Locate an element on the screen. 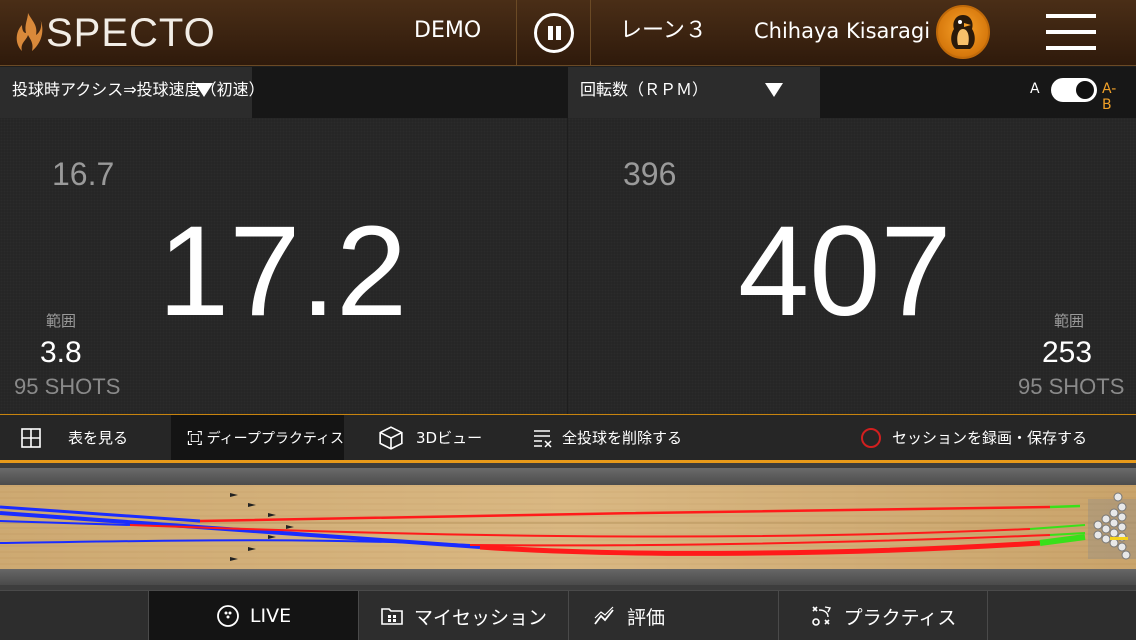 This screenshot has height=640, width=1136. delete-all-button: 全投球を削除する is located at coordinates (607, 437).